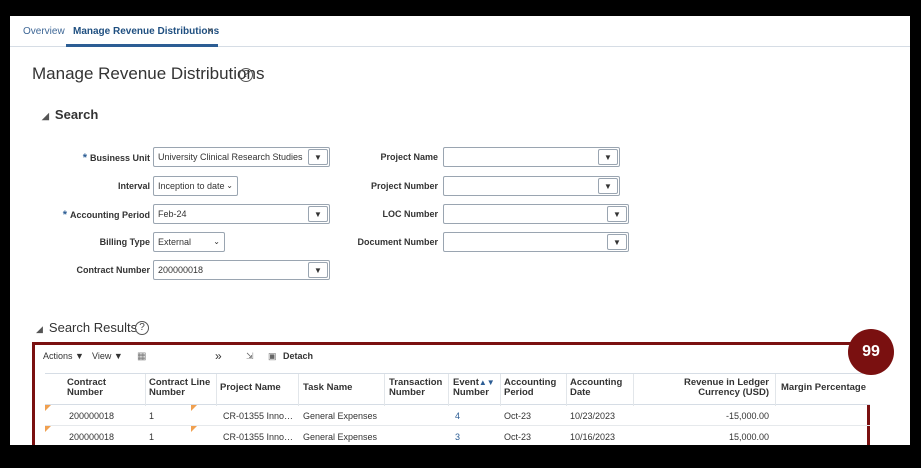 The height and width of the screenshot is (468, 921). What do you see at coordinates (142, 45) in the screenshot?
I see `active-tab-indicator` at bounding box center [142, 45].